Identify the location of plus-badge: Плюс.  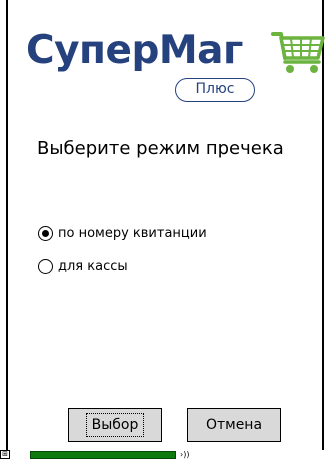
(215, 90).